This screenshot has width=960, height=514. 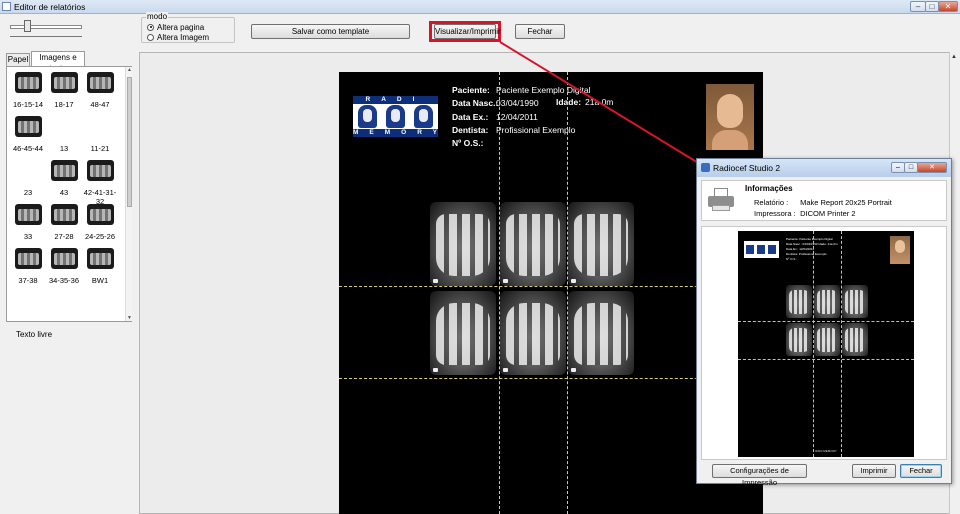 What do you see at coordinates (900, 250) in the screenshot?
I see `preview-photo` at bounding box center [900, 250].